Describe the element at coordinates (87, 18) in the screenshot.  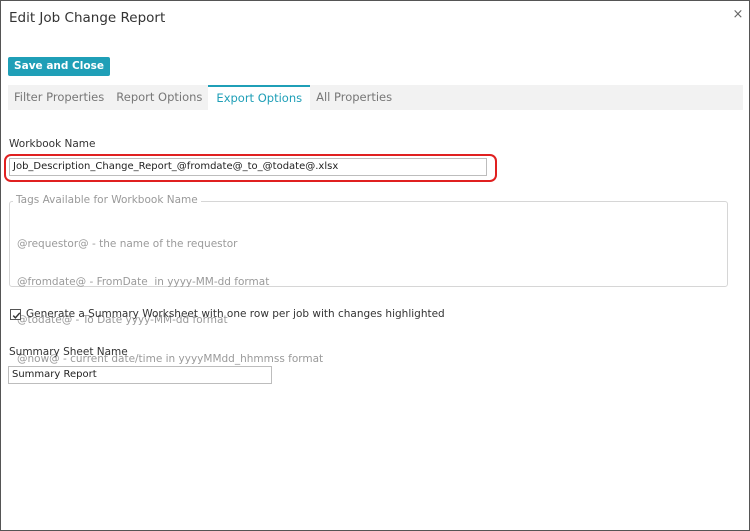
I see `dialog-title: Edit Job Change Report` at that location.